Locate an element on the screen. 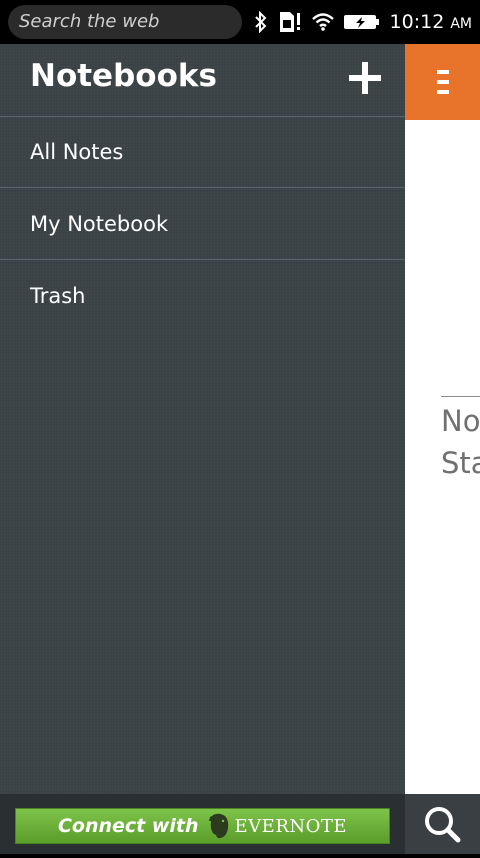 The width and height of the screenshot is (480, 858). bottom-bar: Connect with EVERNOTE is located at coordinates (240, 824).